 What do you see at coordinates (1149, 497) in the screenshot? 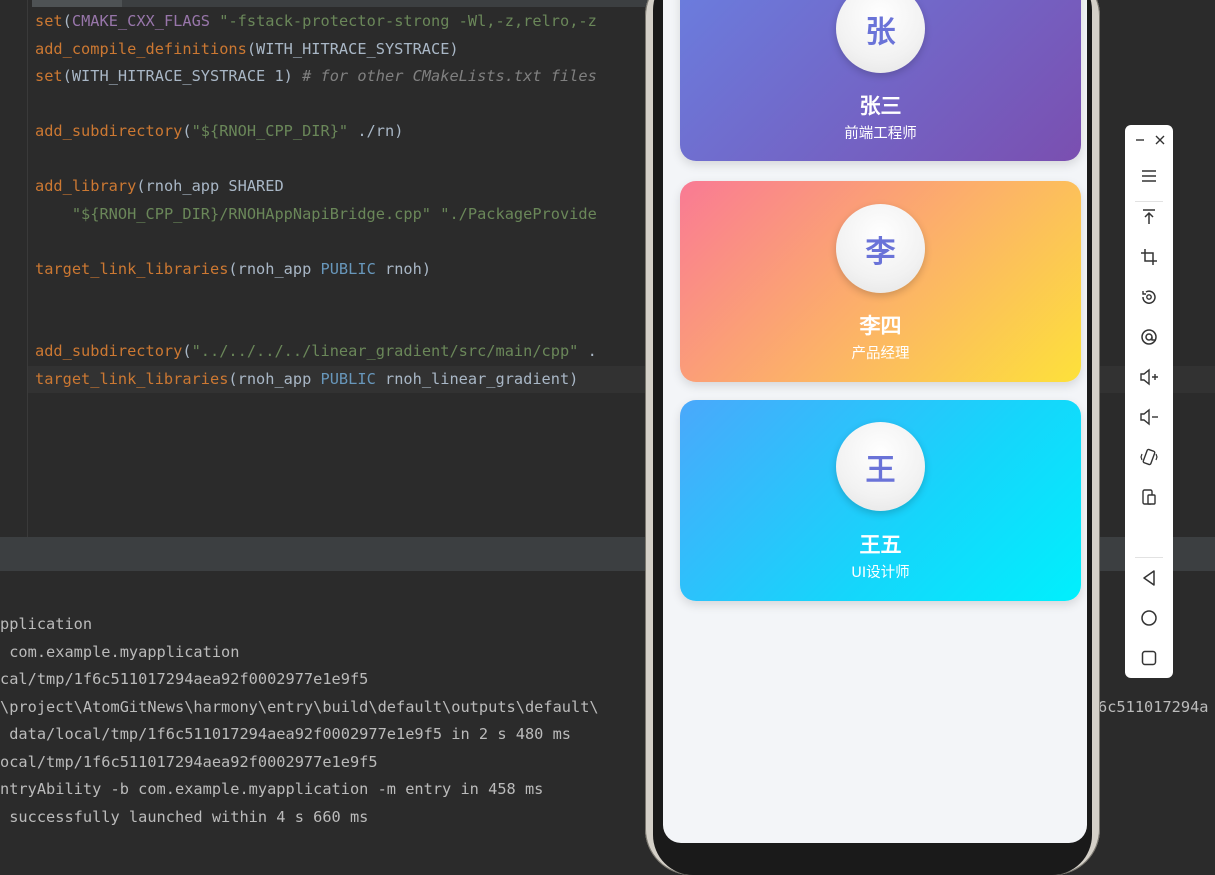
I see `fold-device-icon` at bounding box center [1149, 497].